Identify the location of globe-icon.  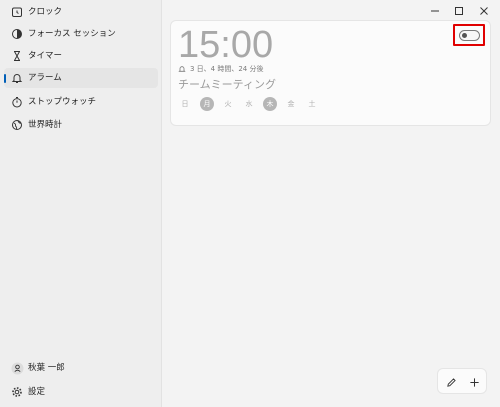
(17, 125).